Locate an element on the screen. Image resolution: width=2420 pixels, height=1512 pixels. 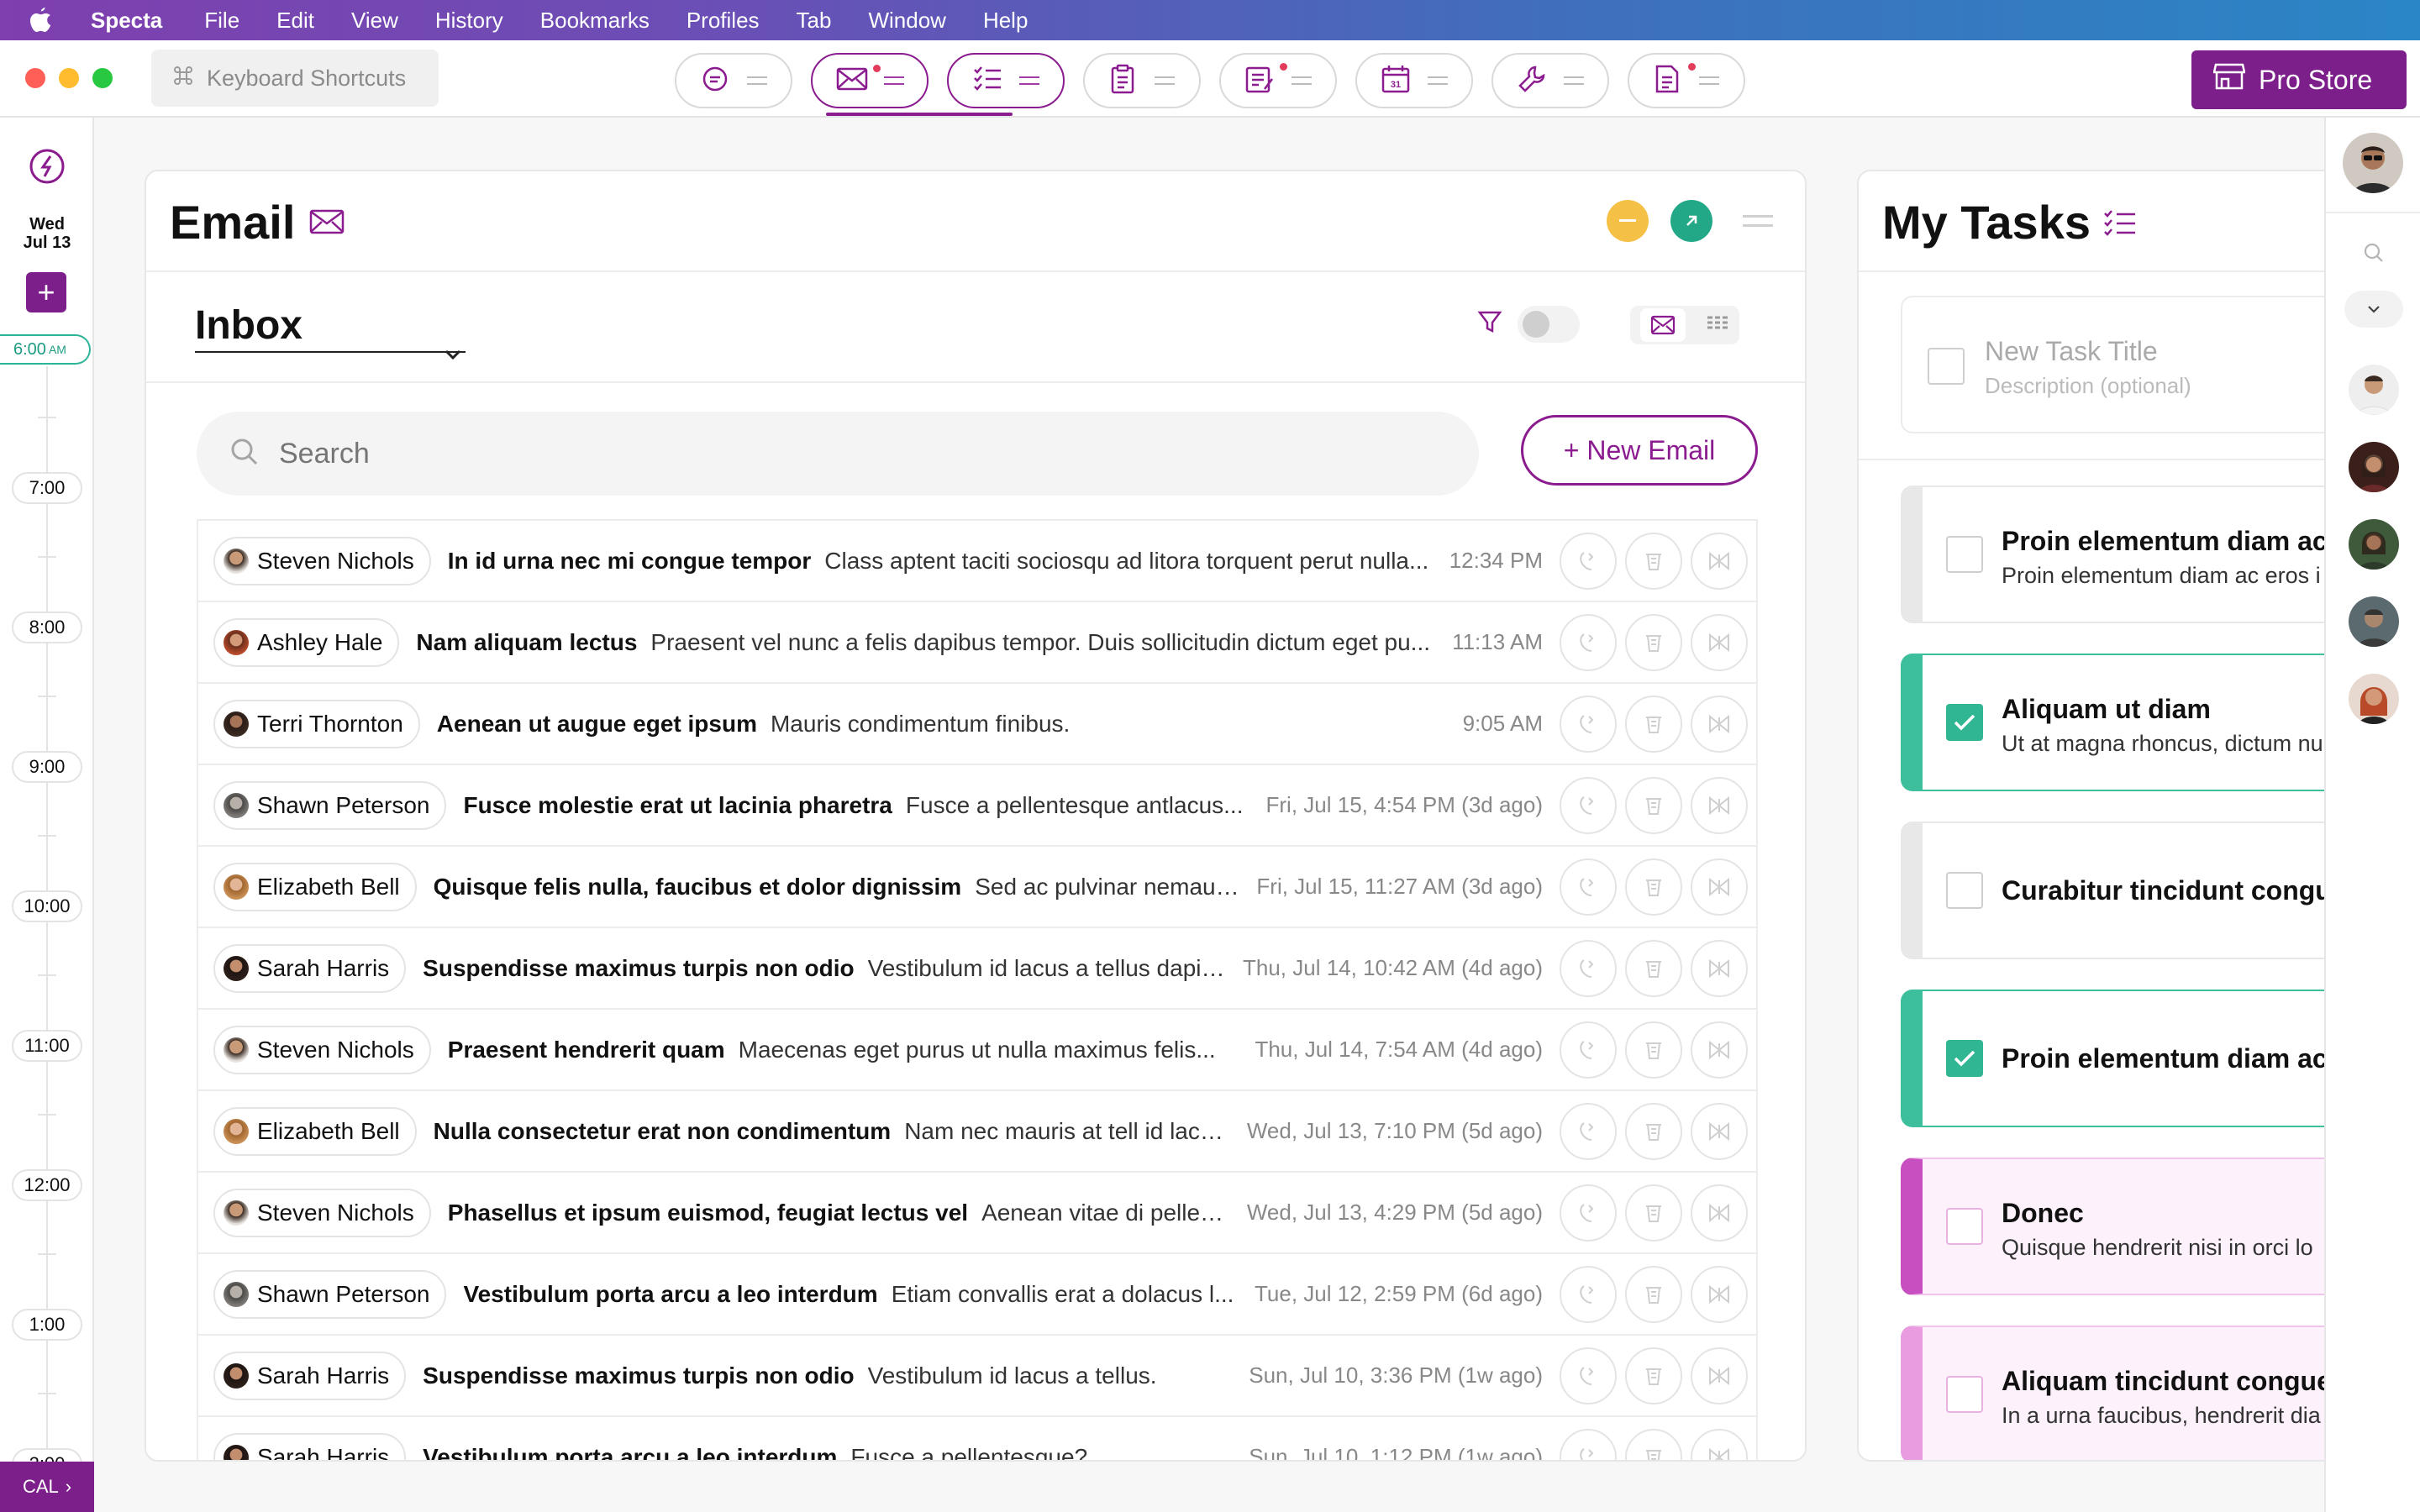
chat-widget-button is located at coordinates (734, 80).